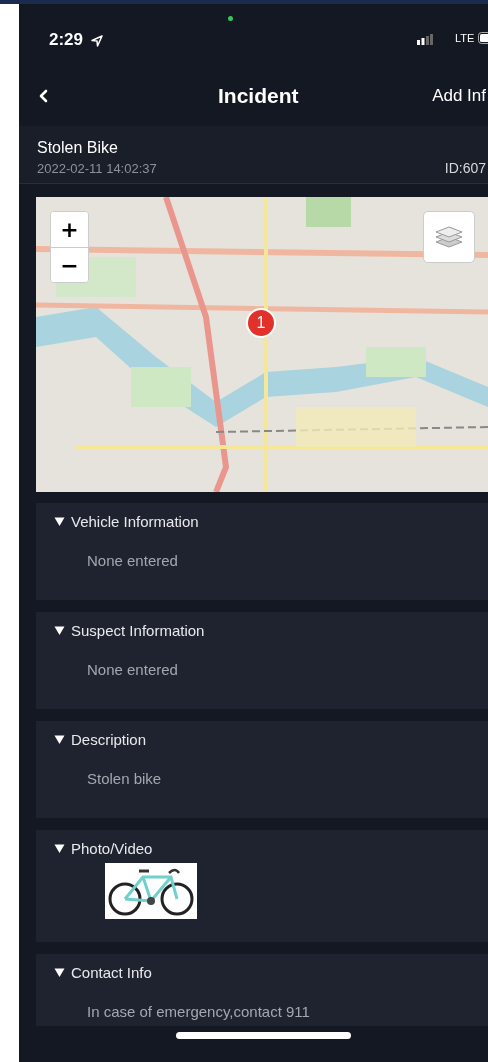 This screenshot has width=488, height=1062. Describe the element at coordinates (465, 168) in the screenshot. I see `incident-id: ID:607` at that location.